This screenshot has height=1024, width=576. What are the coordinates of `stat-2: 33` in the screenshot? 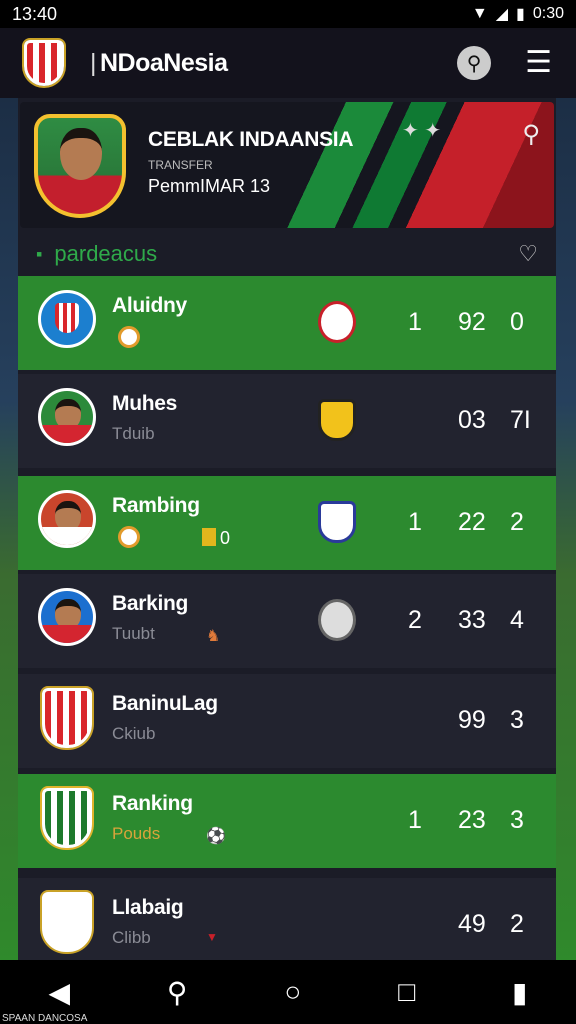 It's located at (472, 620).